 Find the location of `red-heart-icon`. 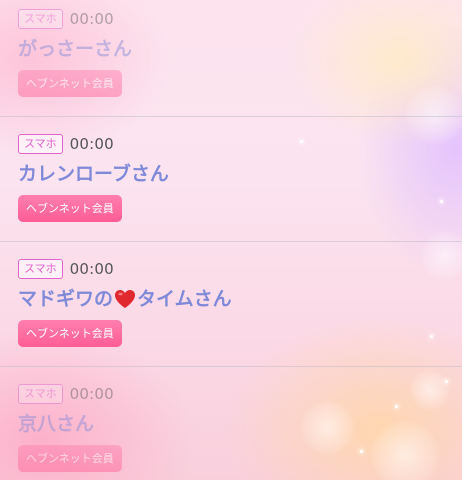

red-heart-icon is located at coordinates (125, 299).